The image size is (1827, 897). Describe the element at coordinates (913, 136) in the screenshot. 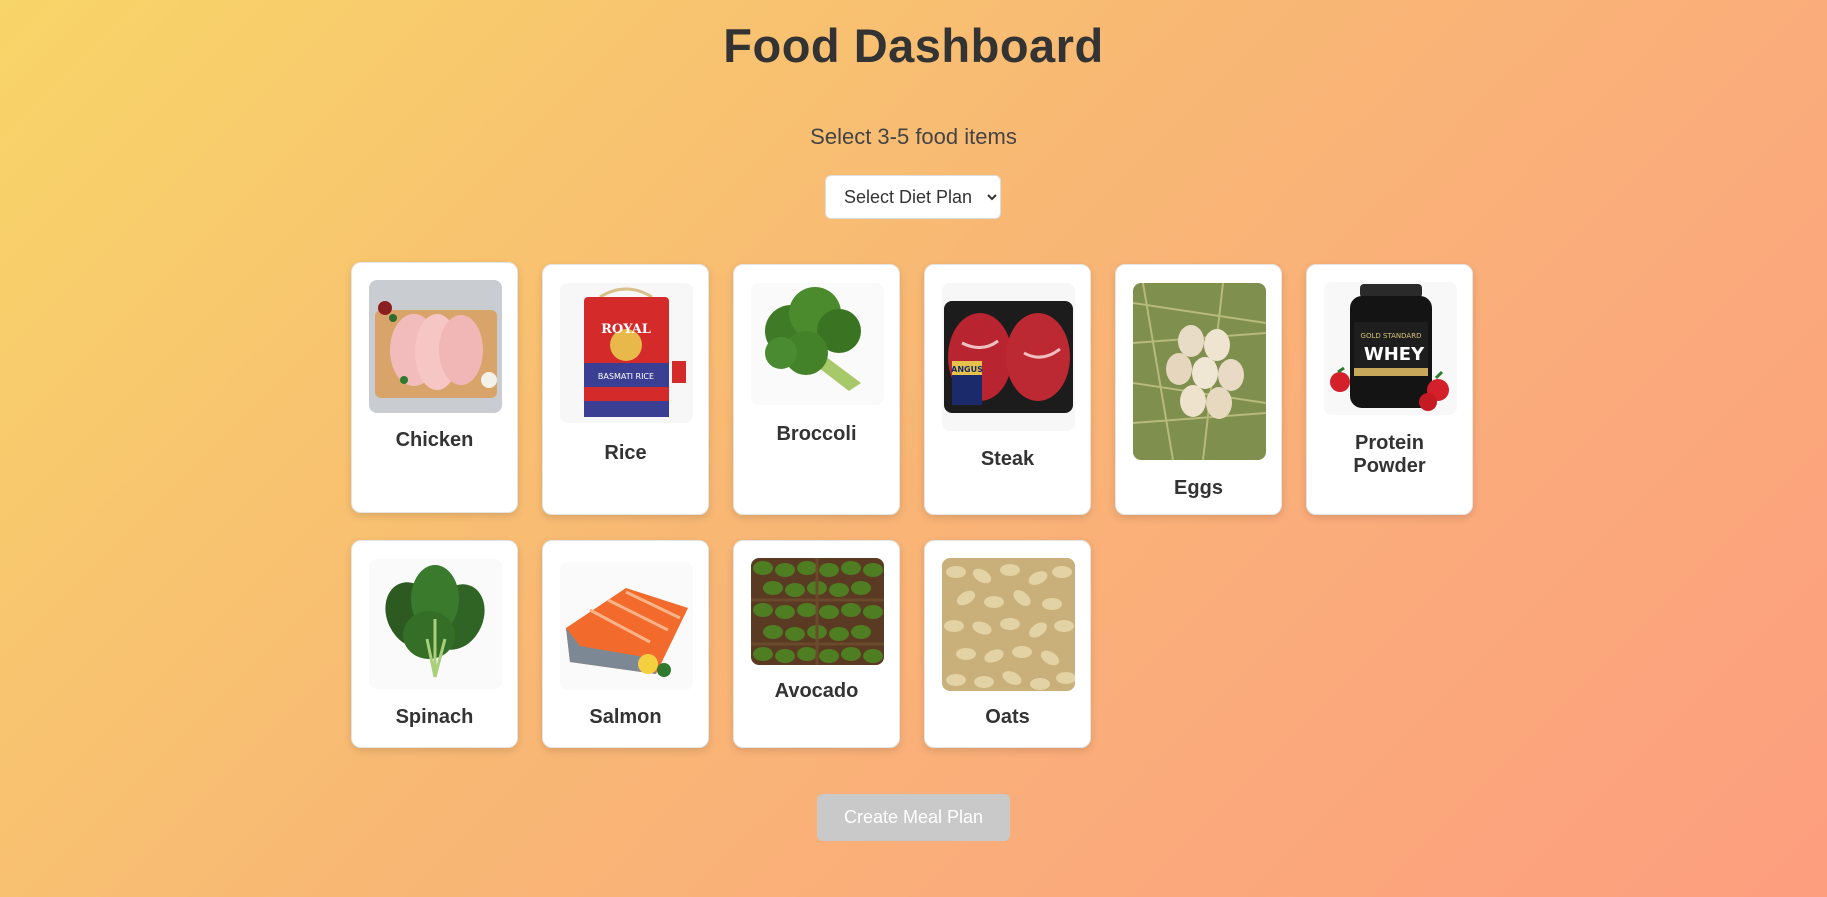

I see `instruction-text: Select 3-5 food items` at that location.